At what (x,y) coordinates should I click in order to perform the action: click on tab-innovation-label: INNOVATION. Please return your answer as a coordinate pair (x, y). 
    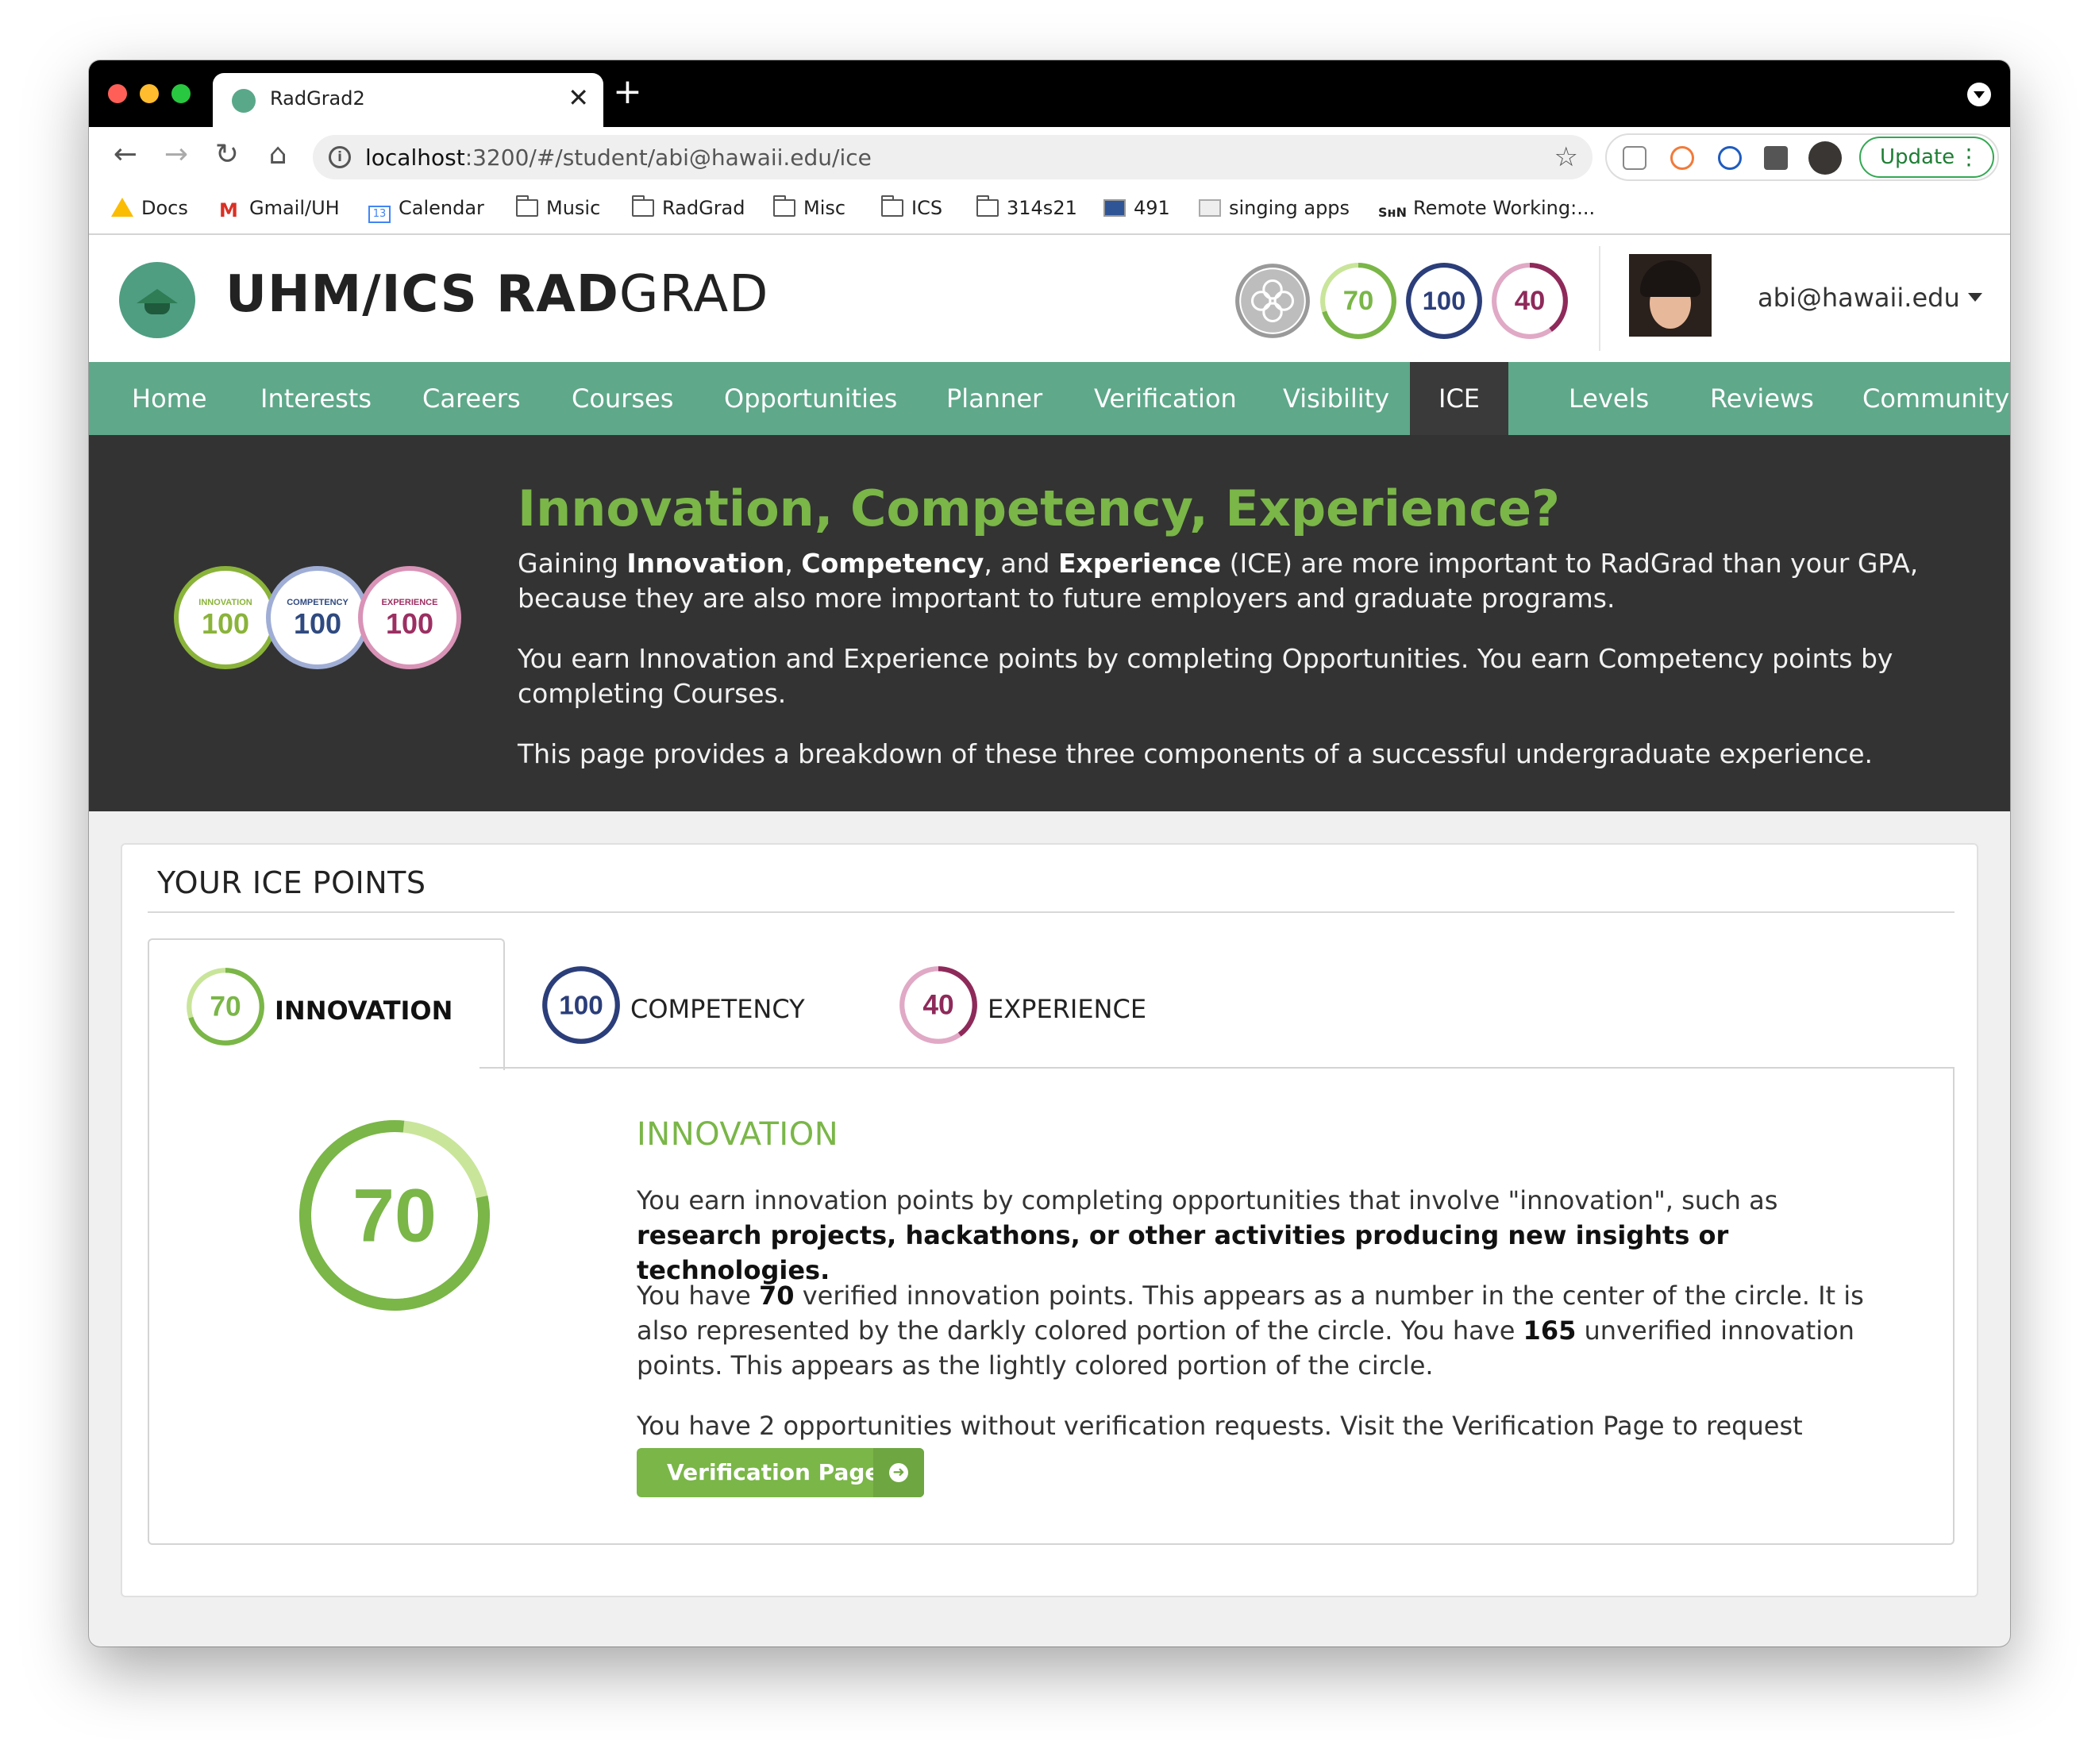
    Looking at the image, I should click on (364, 1011).